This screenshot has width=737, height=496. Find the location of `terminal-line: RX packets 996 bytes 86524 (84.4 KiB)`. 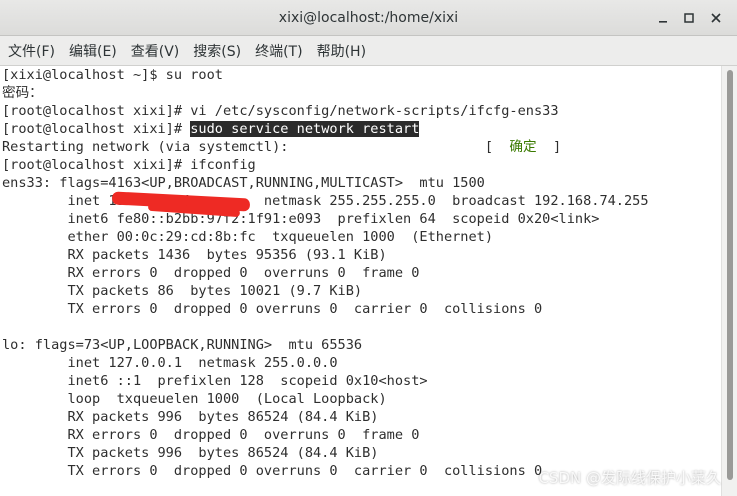

terminal-line: RX packets 996 bytes 86524 (84.4 KiB) is located at coordinates (190, 417).